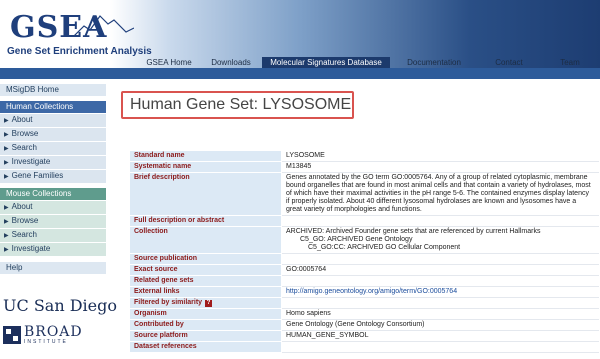 Image resolution: width=600 pixels, height=359 pixels. Describe the element at coordinates (205, 167) in the screenshot. I see `label-systematic-name: Systematic name` at that location.